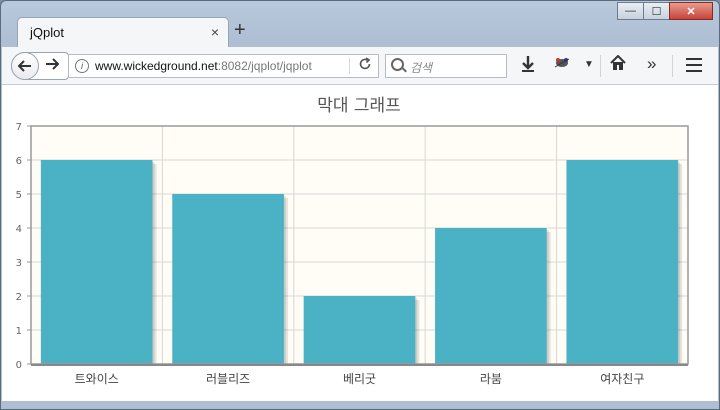 The image size is (720, 410). Describe the element at coordinates (156, 66) in the screenshot. I see `url-host: www.wickedground.net` at that location.